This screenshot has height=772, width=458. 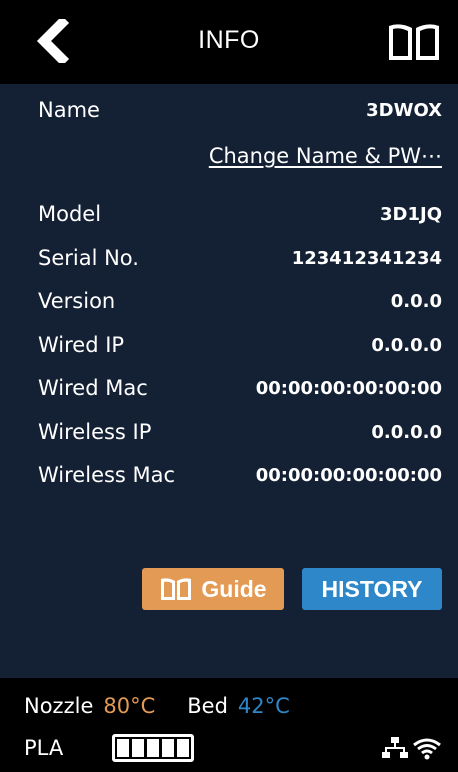 What do you see at coordinates (229, 42) in the screenshot?
I see `header-bar: INFO` at bounding box center [229, 42].